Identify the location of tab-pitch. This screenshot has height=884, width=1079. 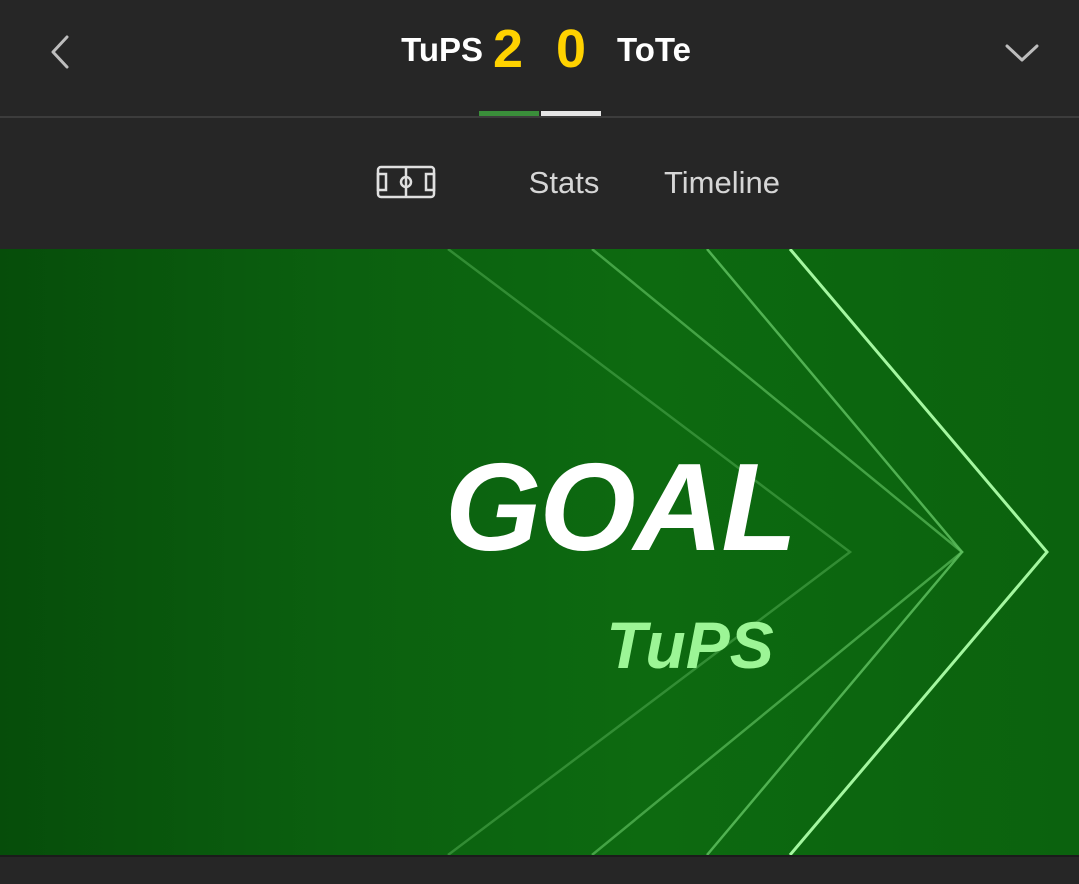
(406, 212).